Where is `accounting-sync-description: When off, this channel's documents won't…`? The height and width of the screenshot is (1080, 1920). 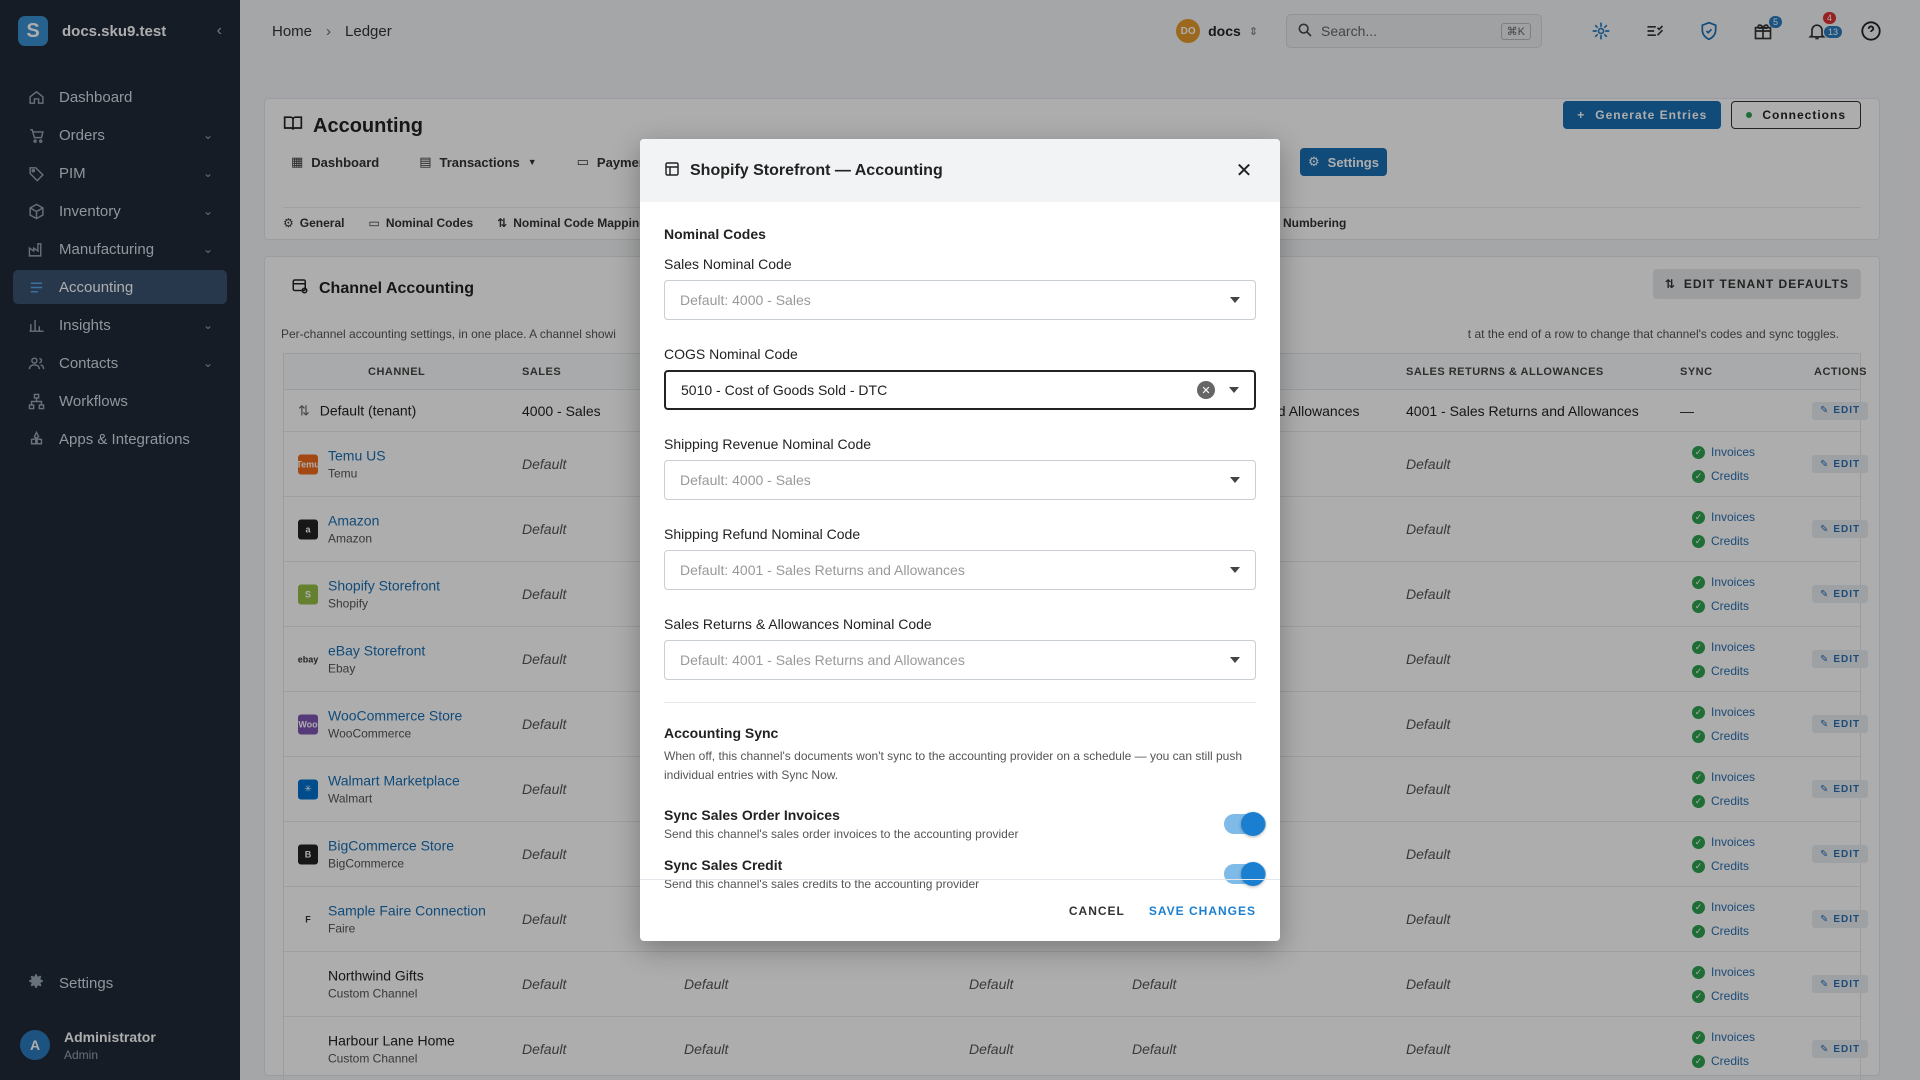 accounting-sync-description: When off, this channel's documents won't… is located at coordinates (953, 765).